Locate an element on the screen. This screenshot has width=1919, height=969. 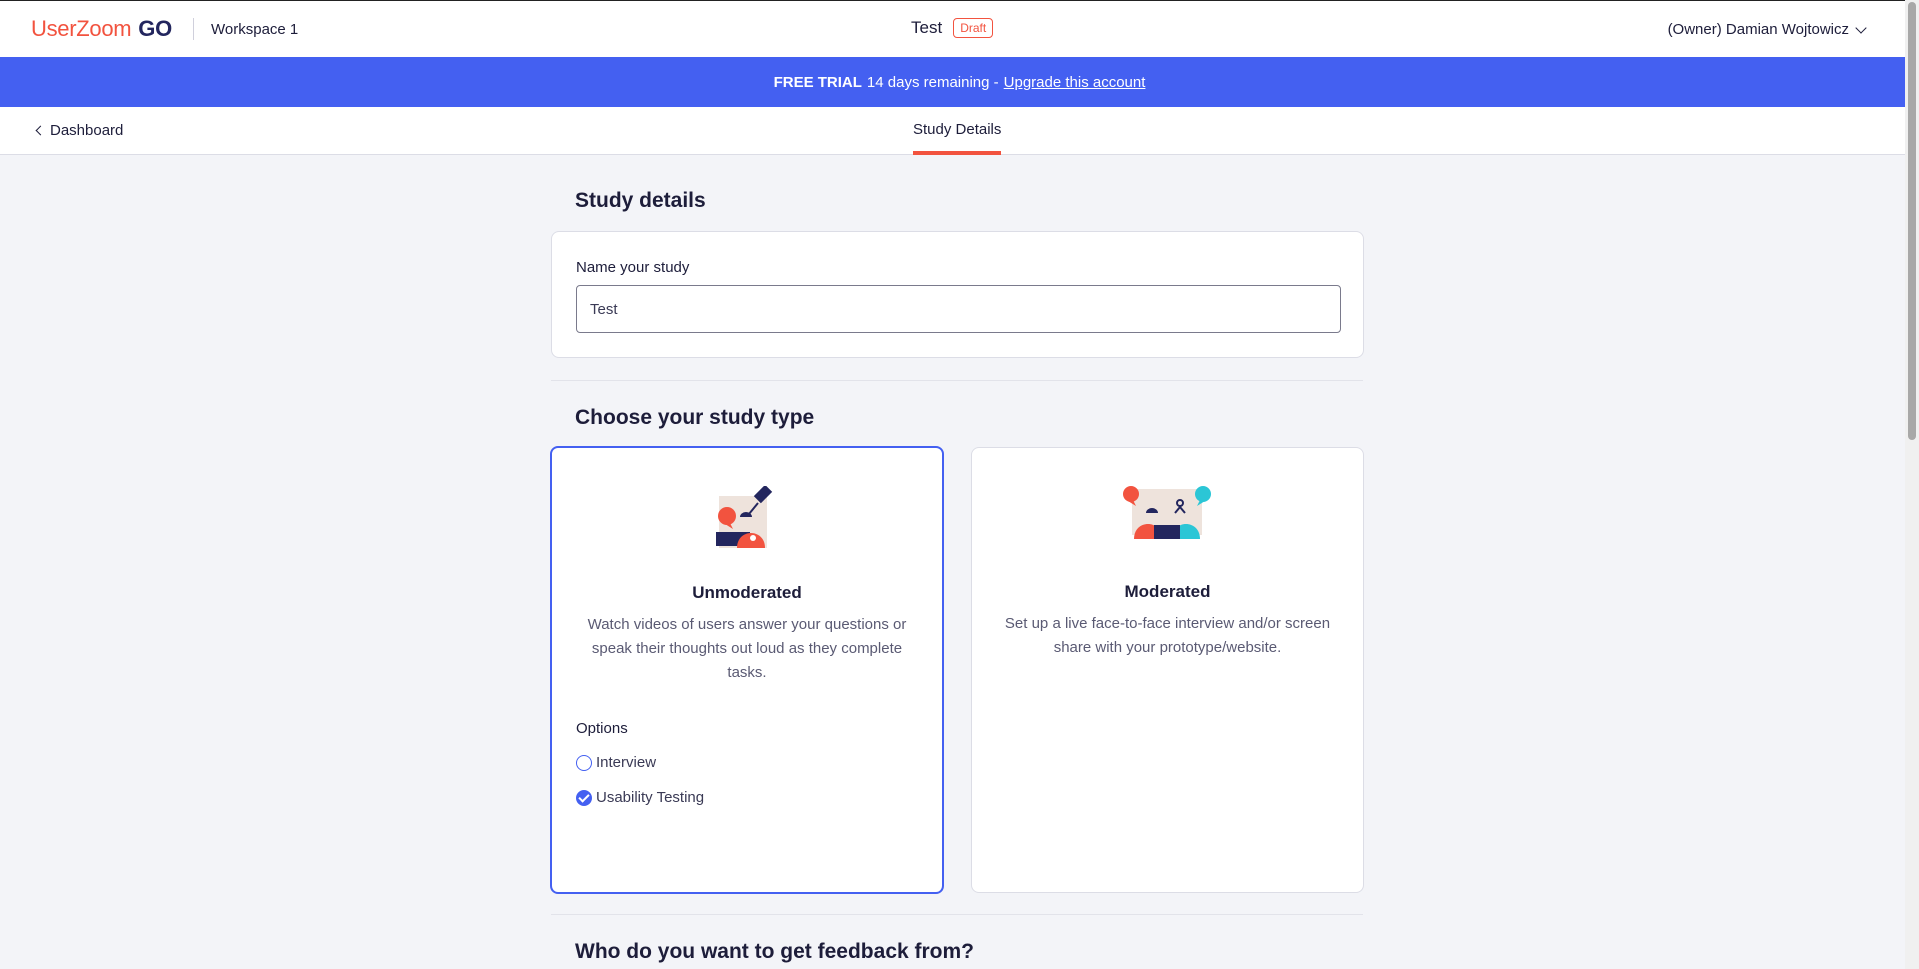
option-usability-testing: Usability Testing is located at coordinates (640, 797).